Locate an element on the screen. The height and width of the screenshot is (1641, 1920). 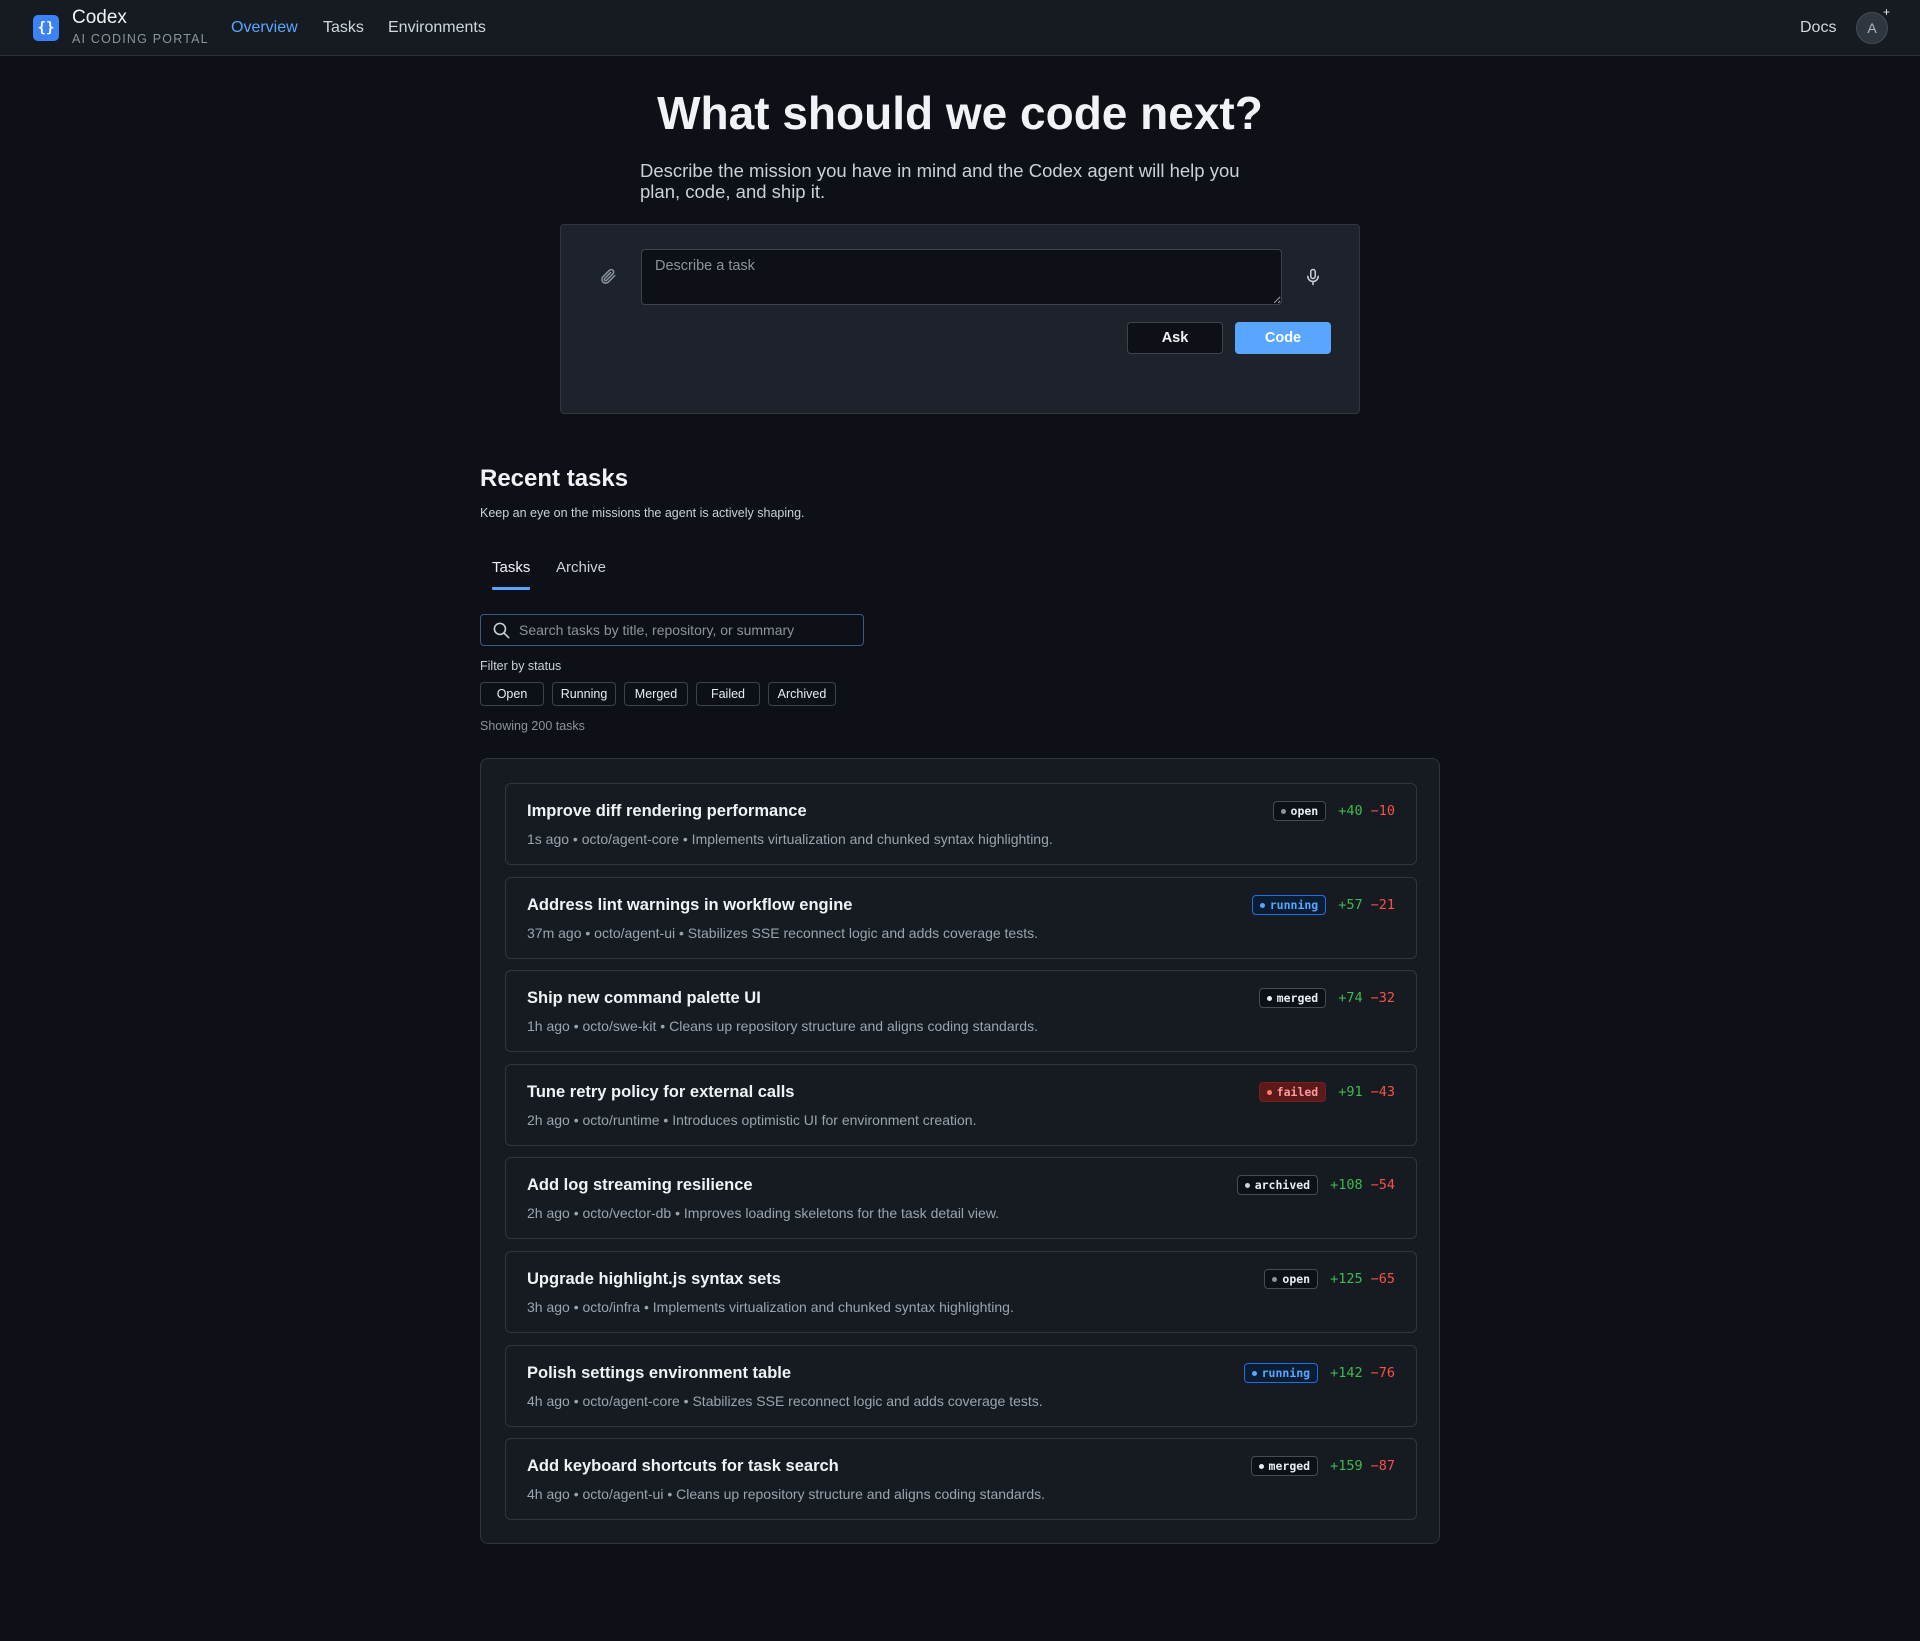
tab-tasks: Tasks is located at coordinates (511, 567).